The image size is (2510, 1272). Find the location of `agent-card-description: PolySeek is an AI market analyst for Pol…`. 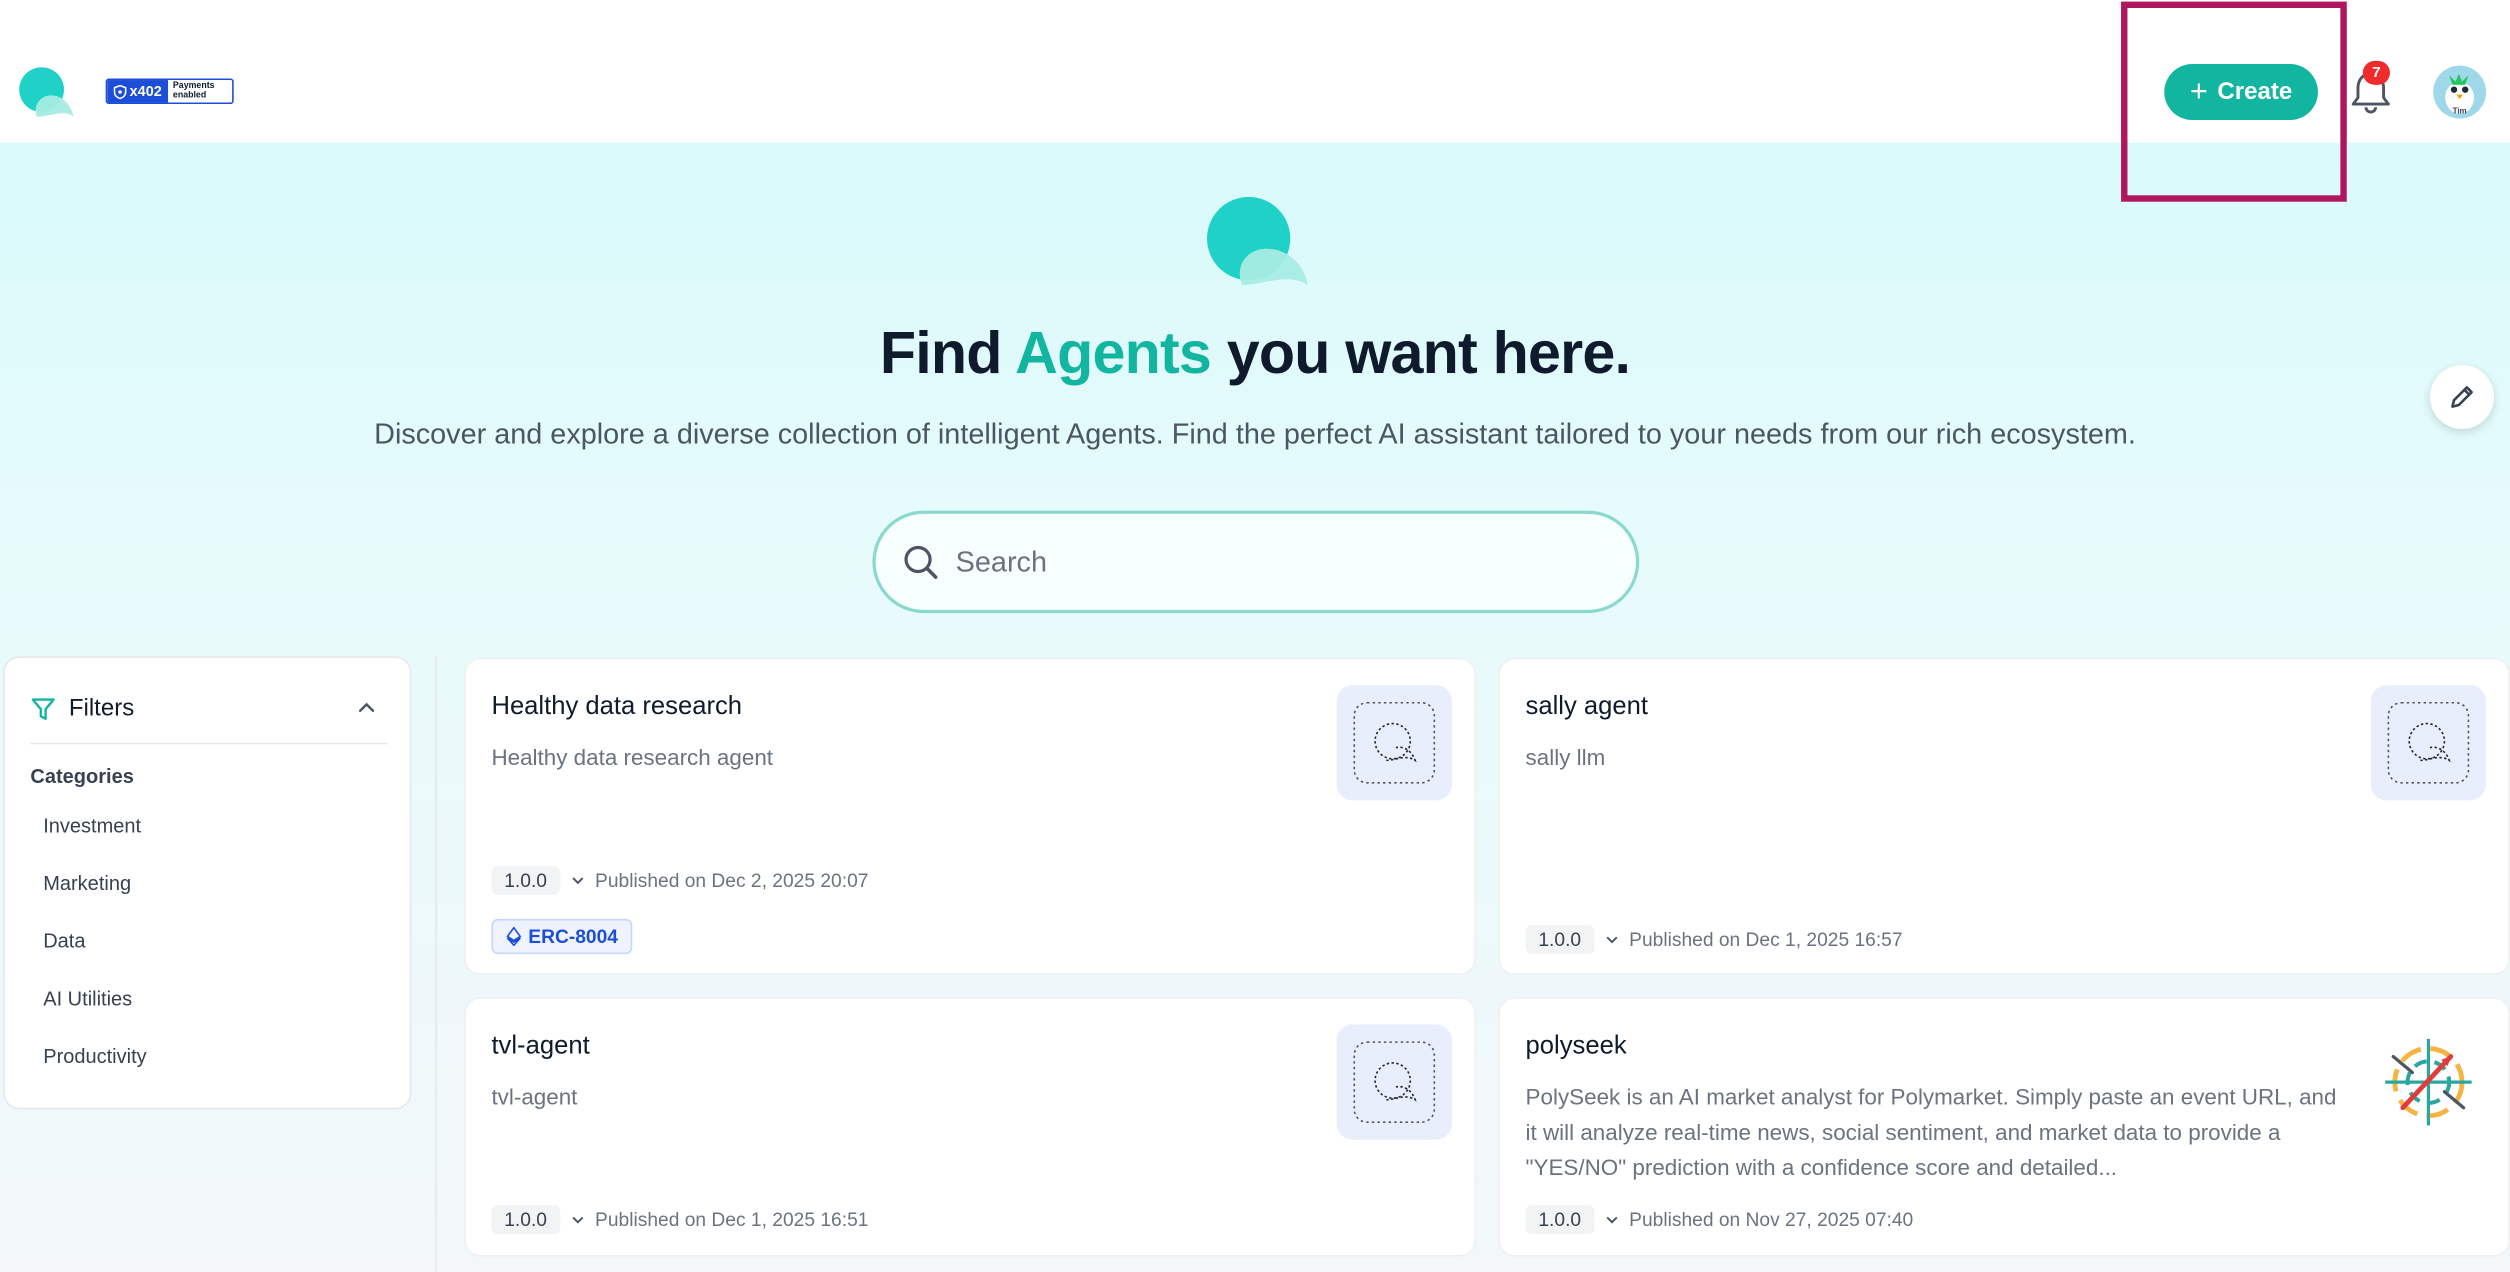

agent-card-description: PolySeek is an AI market analyst for Pol… is located at coordinates (1931, 1131).